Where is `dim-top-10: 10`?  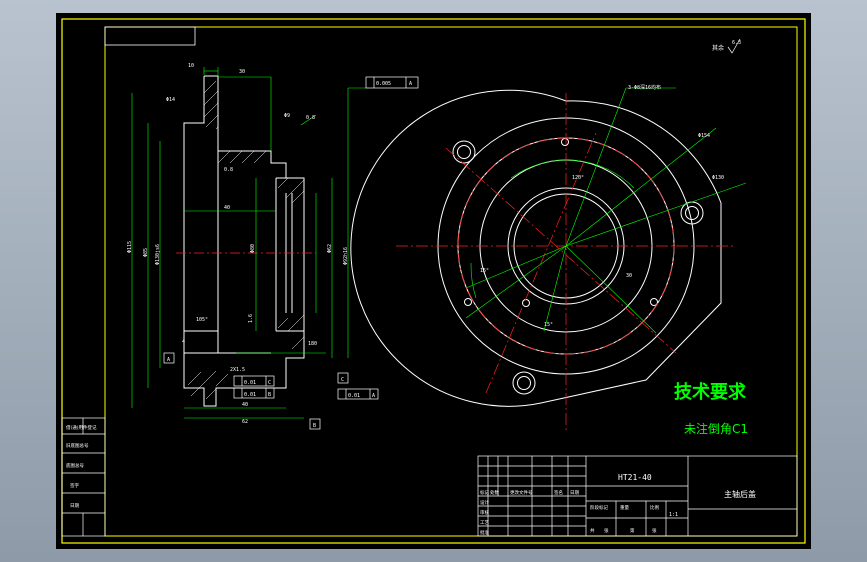 dim-top-10: 10 is located at coordinates (191, 66).